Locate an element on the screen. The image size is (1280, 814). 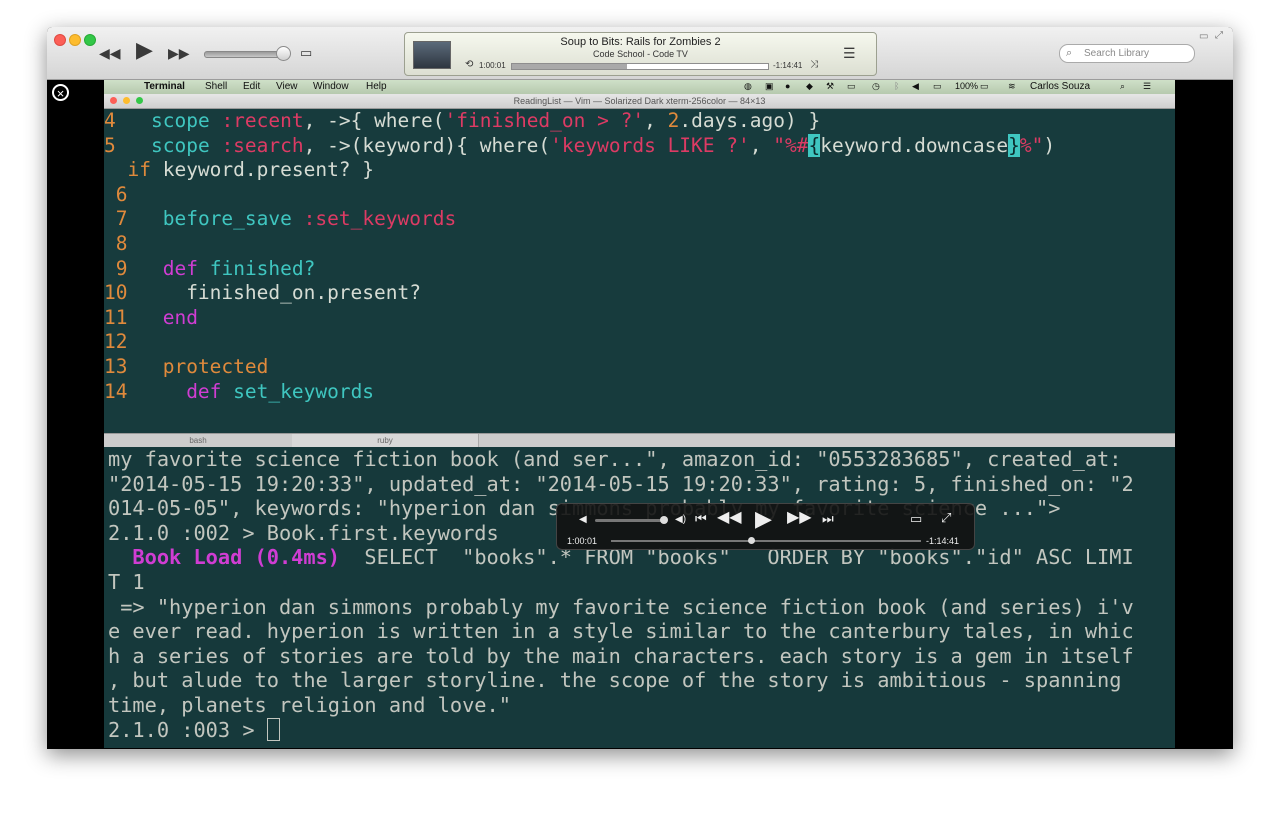
code-token: %" is located at coordinates (1031, 145).